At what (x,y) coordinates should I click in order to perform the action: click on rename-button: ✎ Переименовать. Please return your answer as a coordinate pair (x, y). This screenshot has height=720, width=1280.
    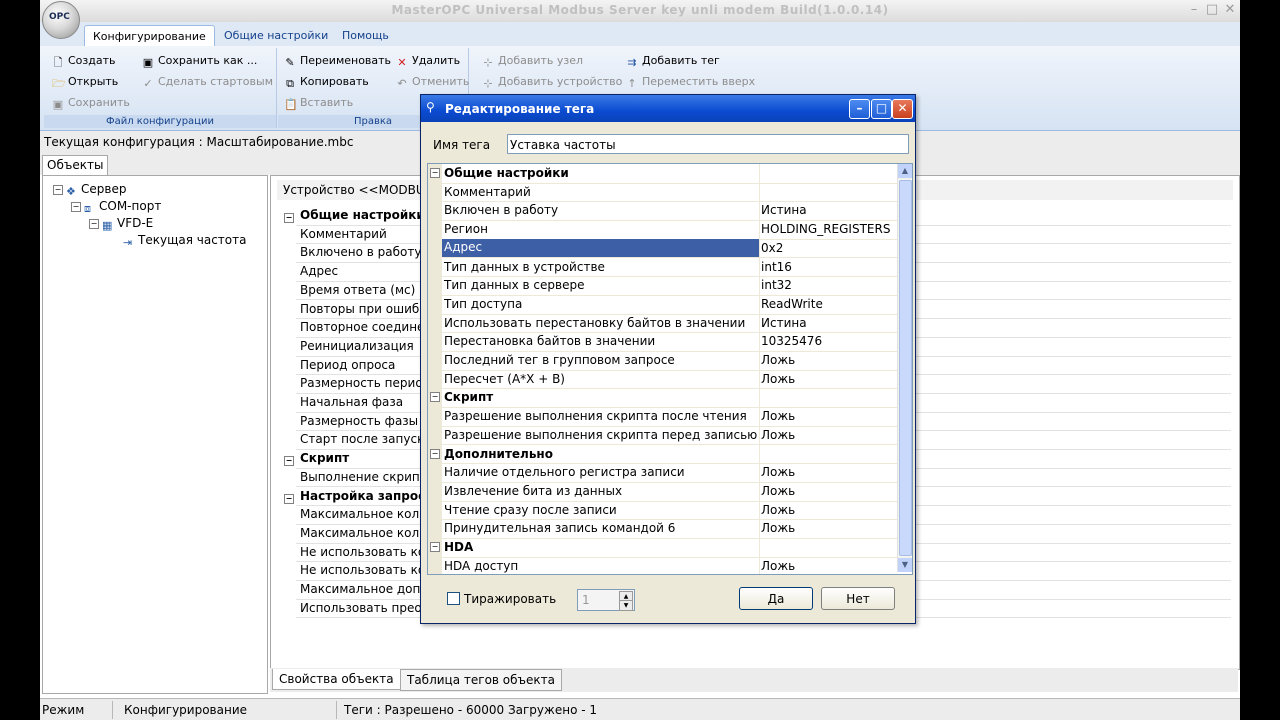
    Looking at the image, I should click on (337, 61).